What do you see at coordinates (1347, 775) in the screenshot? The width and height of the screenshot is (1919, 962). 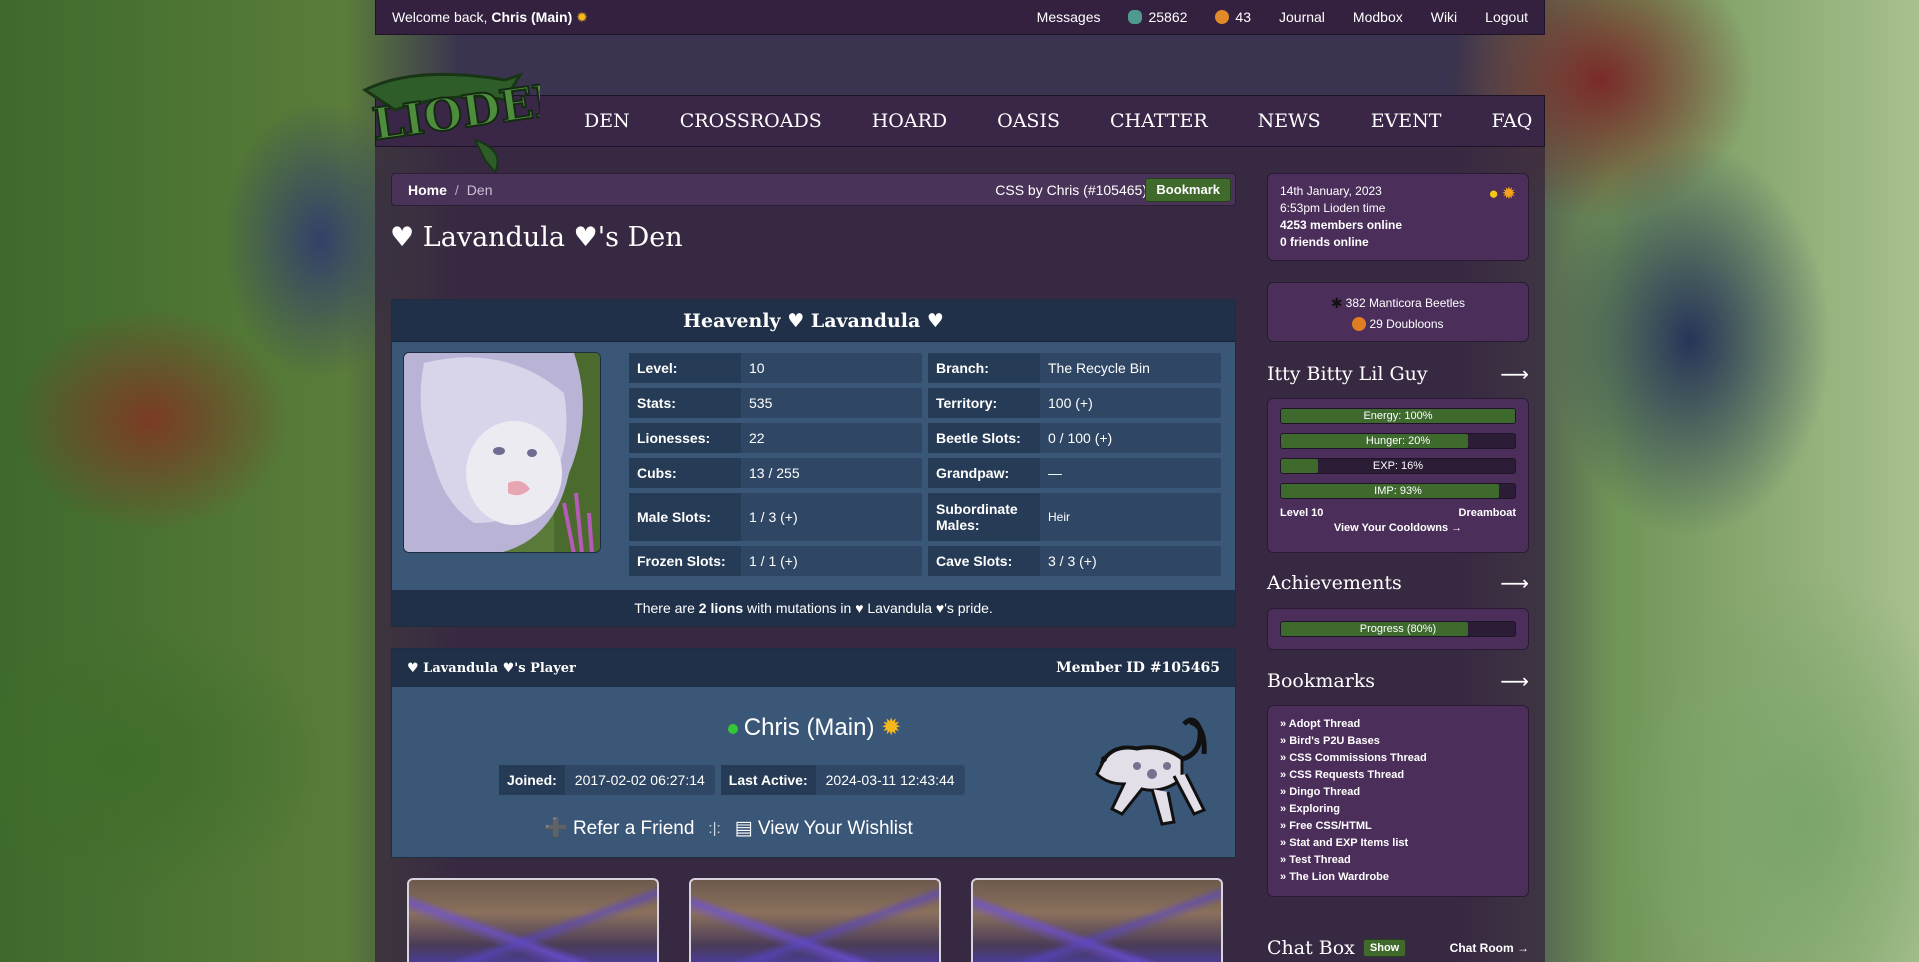 I see `bookmark-label: CSS Requests Thread` at bounding box center [1347, 775].